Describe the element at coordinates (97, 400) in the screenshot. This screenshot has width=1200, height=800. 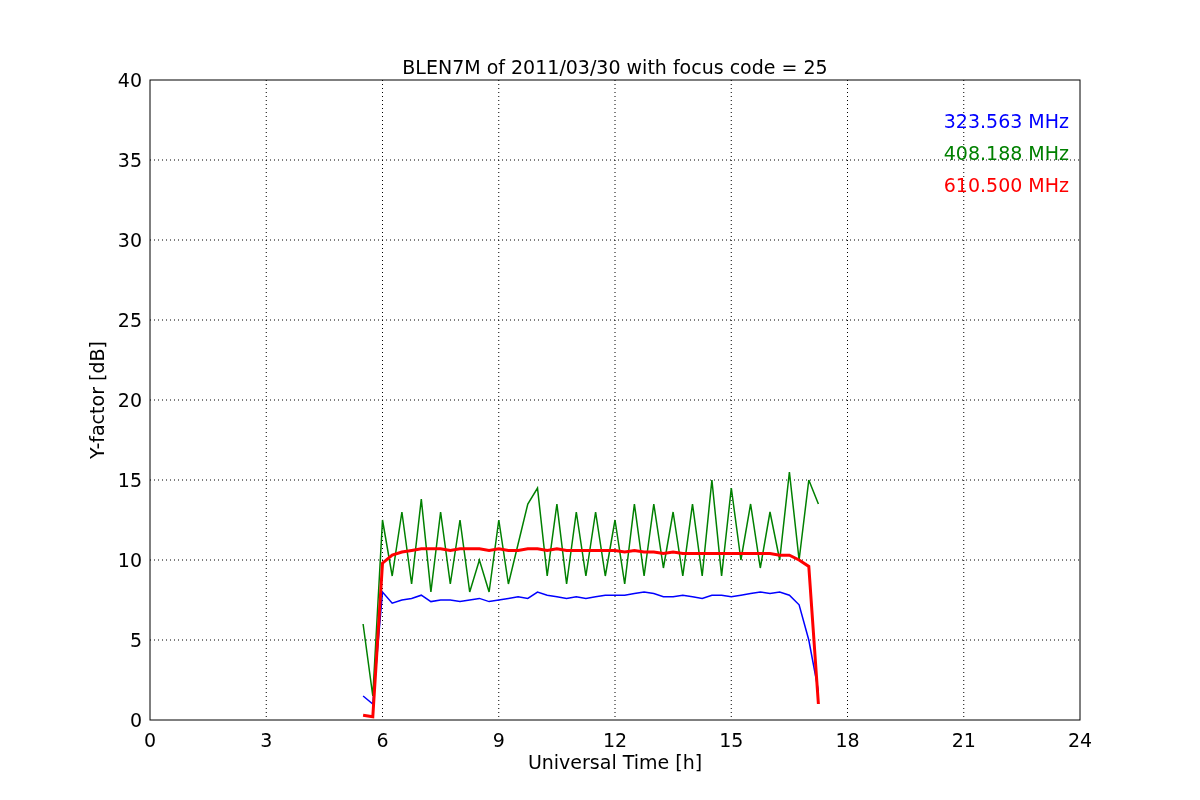
I see `y-axis-label: Y-factor [dB]` at that location.